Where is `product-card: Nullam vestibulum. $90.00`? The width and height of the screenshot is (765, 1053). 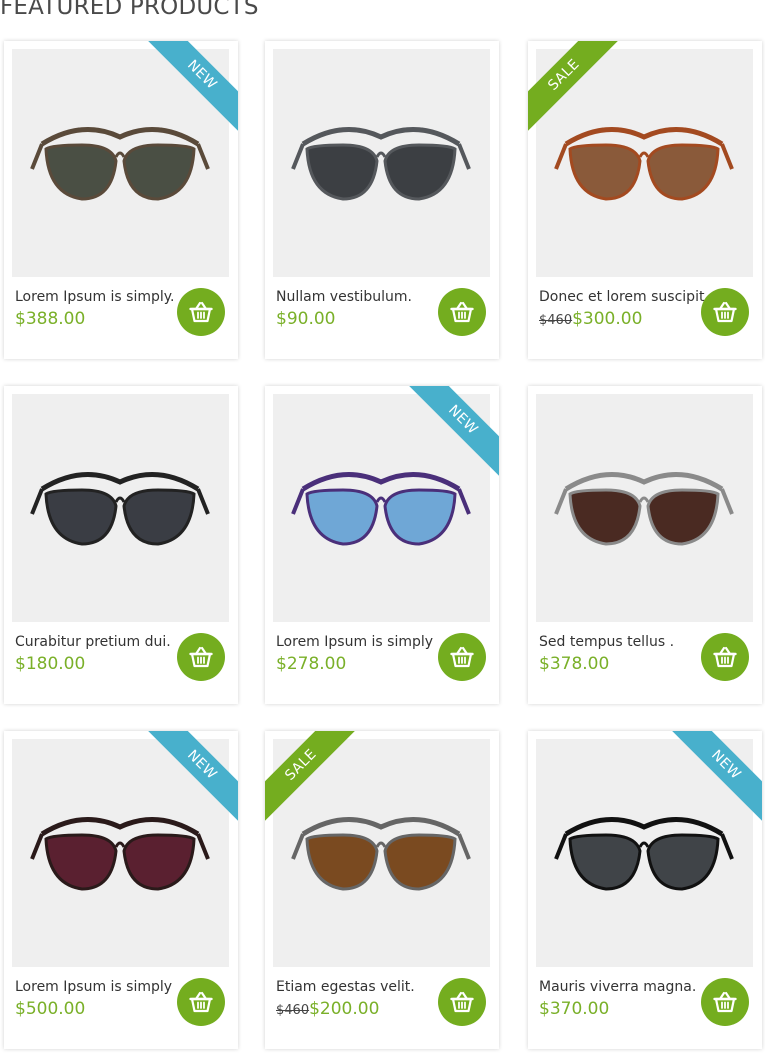
product-card: Nullam vestibulum. $90.00 is located at coordinates (382, 200).